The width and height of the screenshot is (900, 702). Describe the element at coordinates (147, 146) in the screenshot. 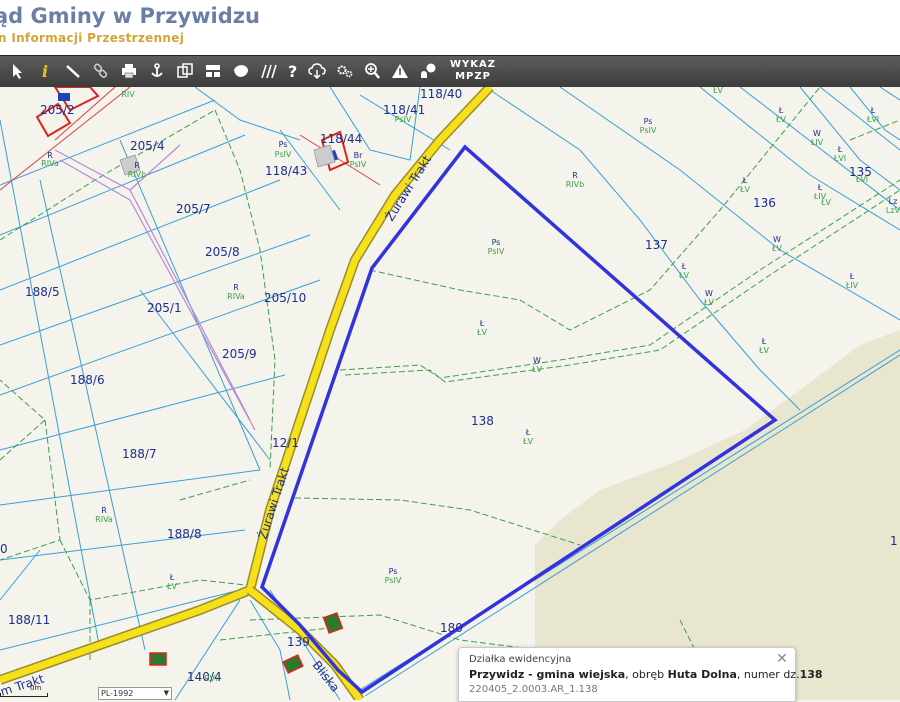

I see `parcel-label: 205/4` at that location.